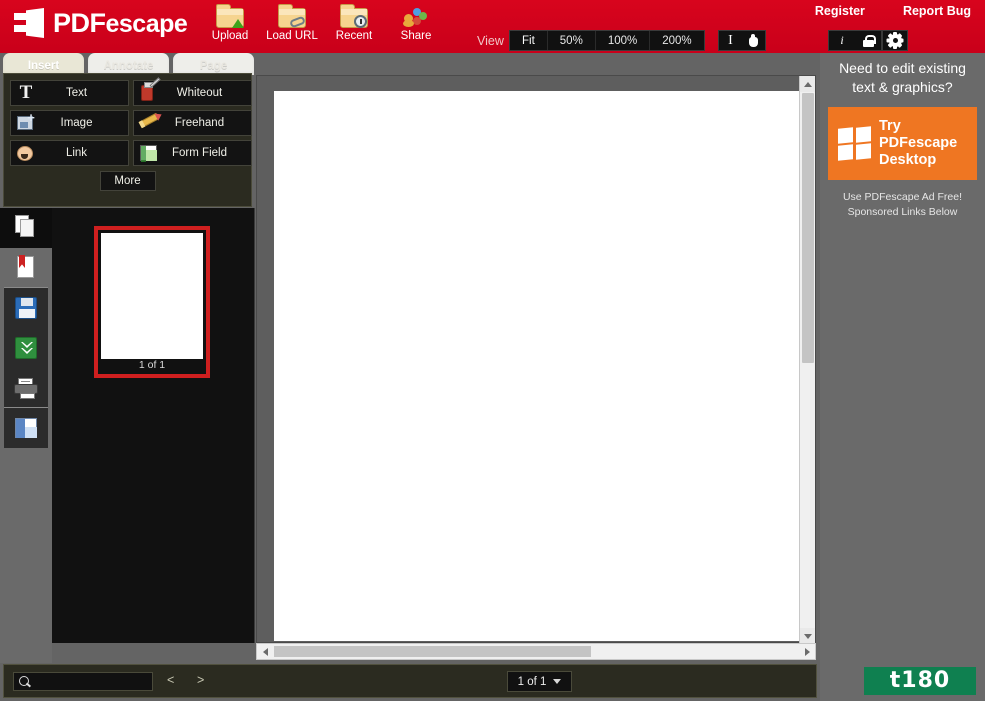 The height and width of the screenshot is (701, 985). What do you see at coordinates (146, 23) in the screenshot?
I see `brand-escape-text: escape` at bounding box center [146, 23].